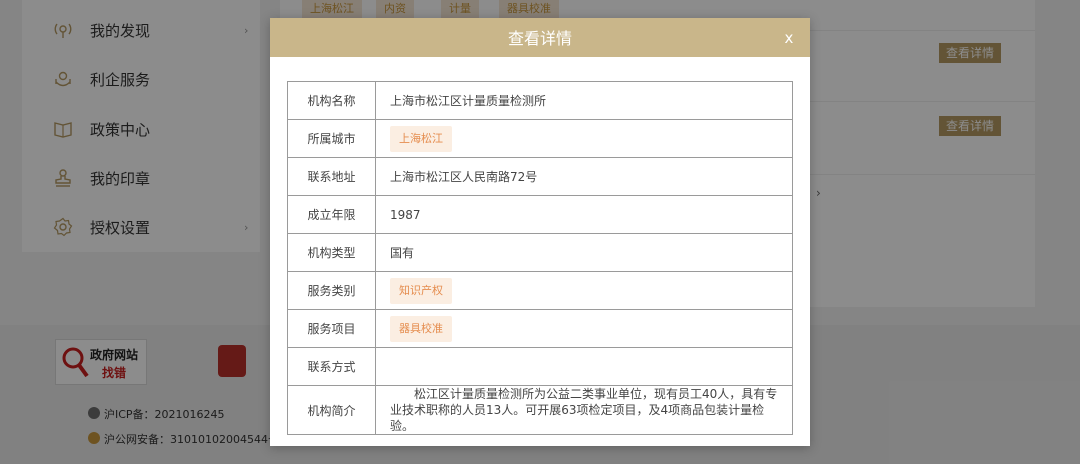 This screenshot has width=1080, height=464. I want to click on table-row: 服务类别 知识产权, so click(540, 290).